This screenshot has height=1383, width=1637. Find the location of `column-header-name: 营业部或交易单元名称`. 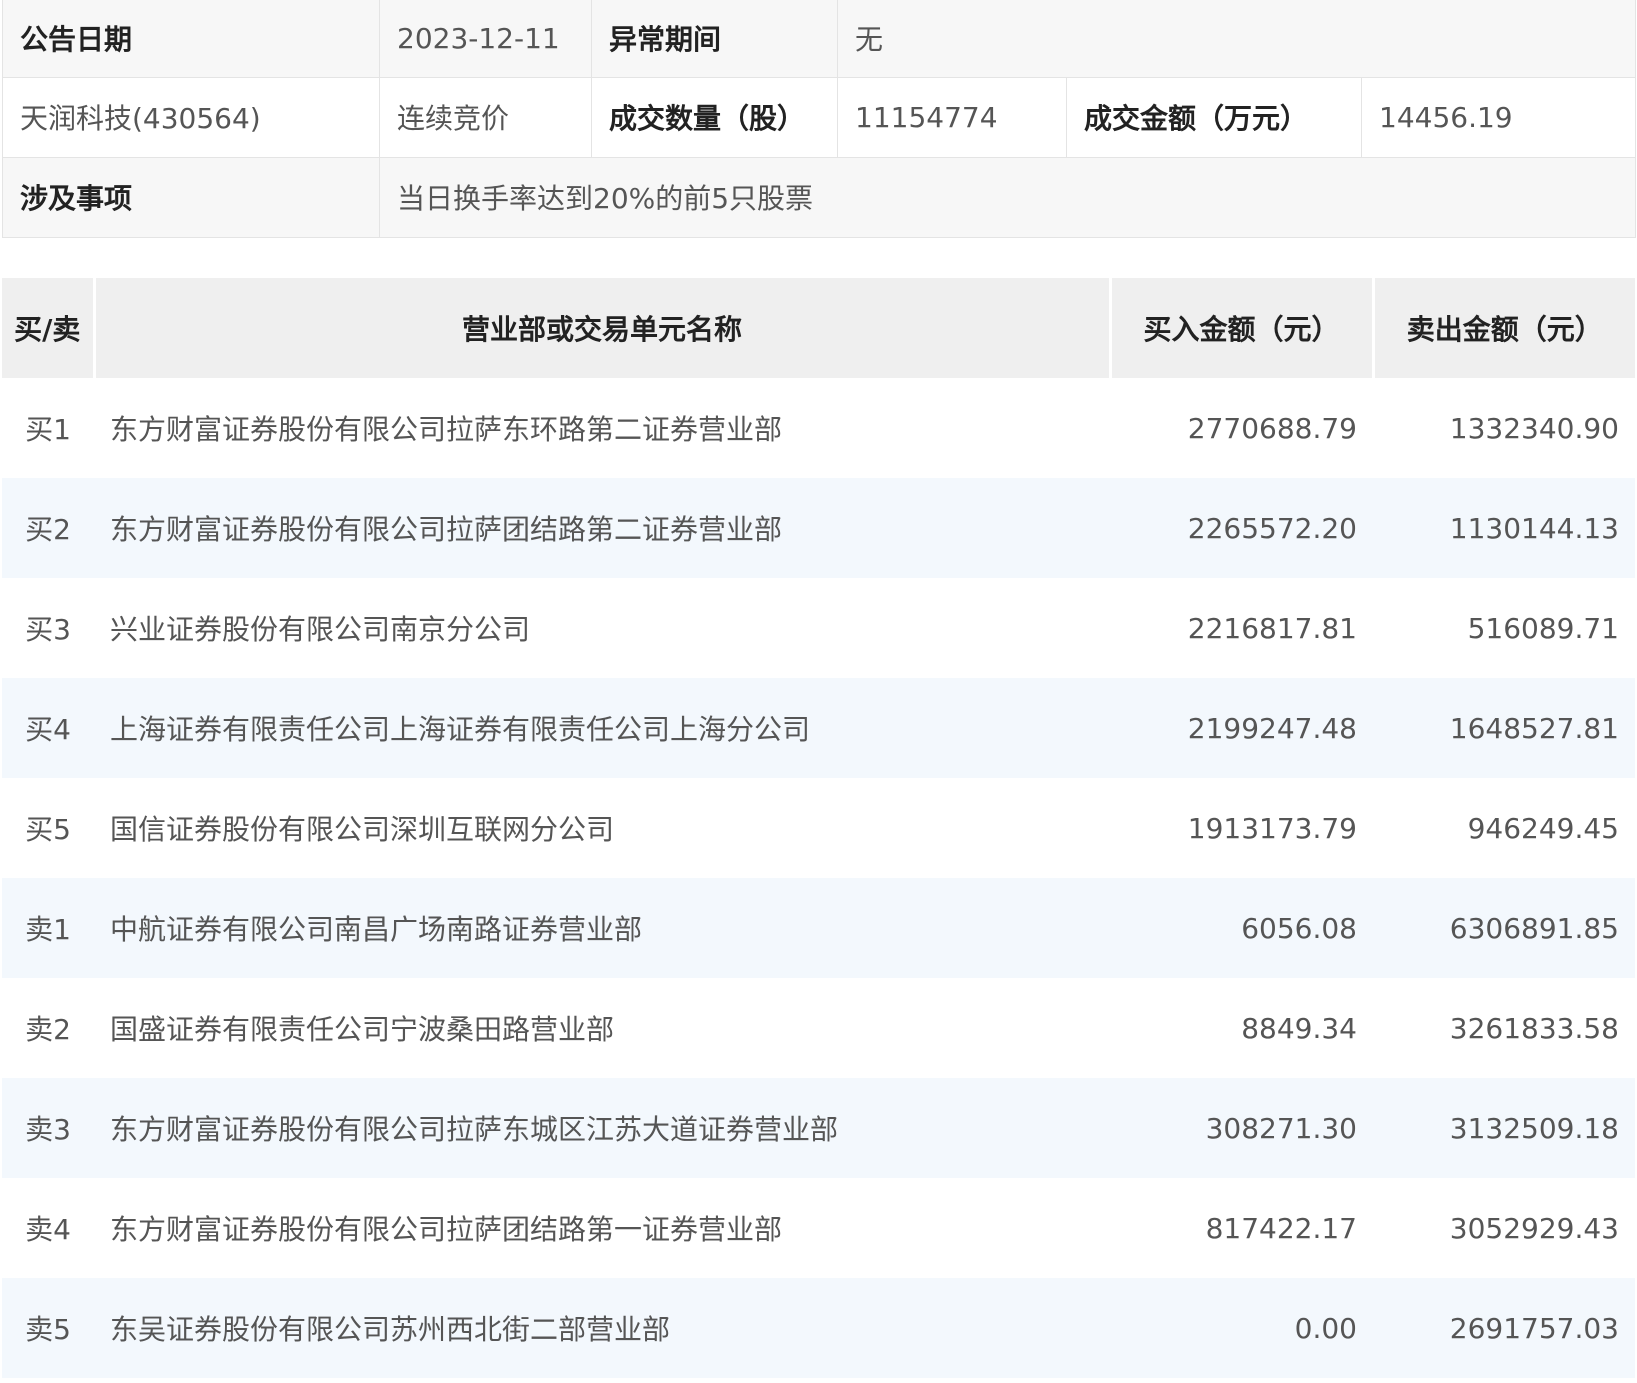

column-header-name: 营业部或交易单元名称 is located at coordinates (601, 328).